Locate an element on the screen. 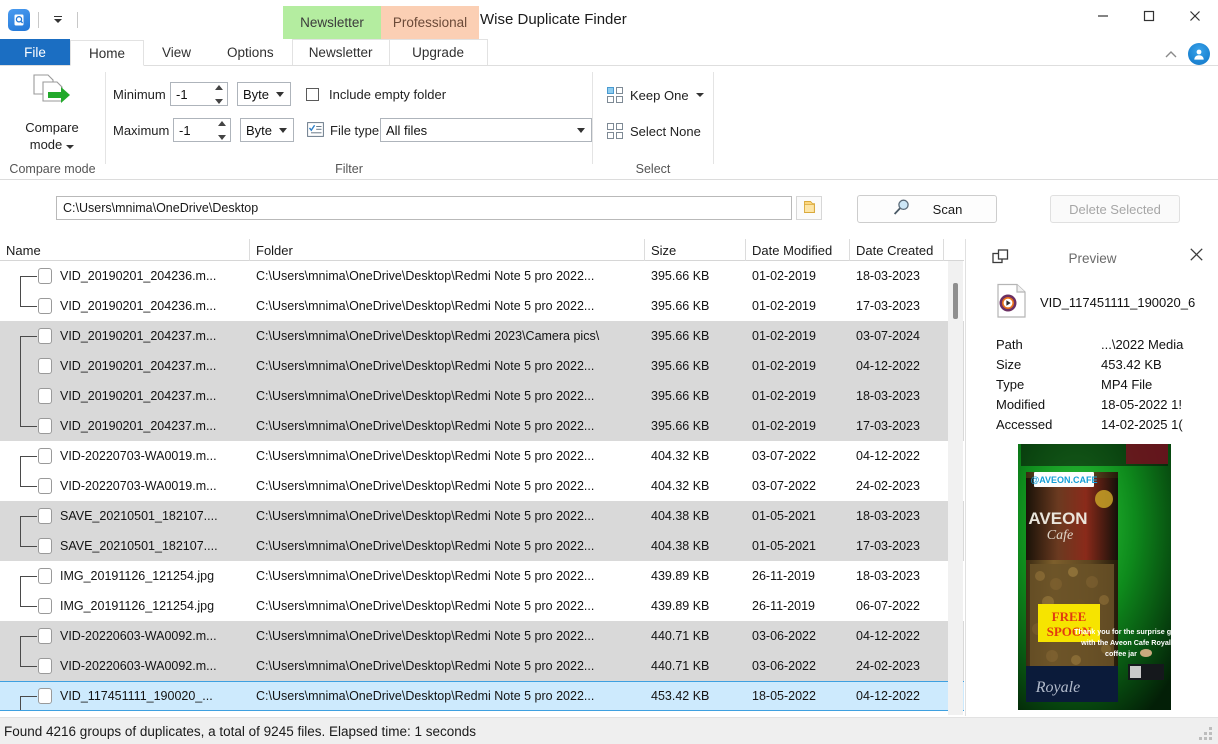 The height and width of the screenshot is (744, 1218). promo-newsletter: Newsletter is located at coordinates (332, 22).